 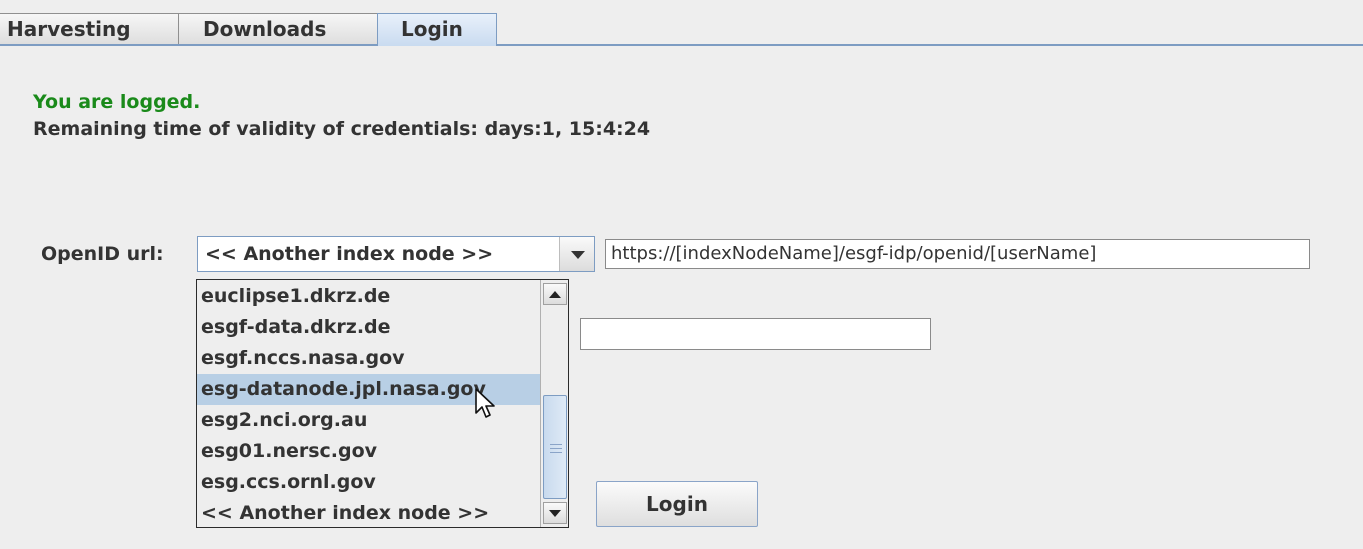 What do you see at coordinates (102, 254) in the screenshot?
I see `openid-url-label: OpenID url:` at bounding box center [102, 254].